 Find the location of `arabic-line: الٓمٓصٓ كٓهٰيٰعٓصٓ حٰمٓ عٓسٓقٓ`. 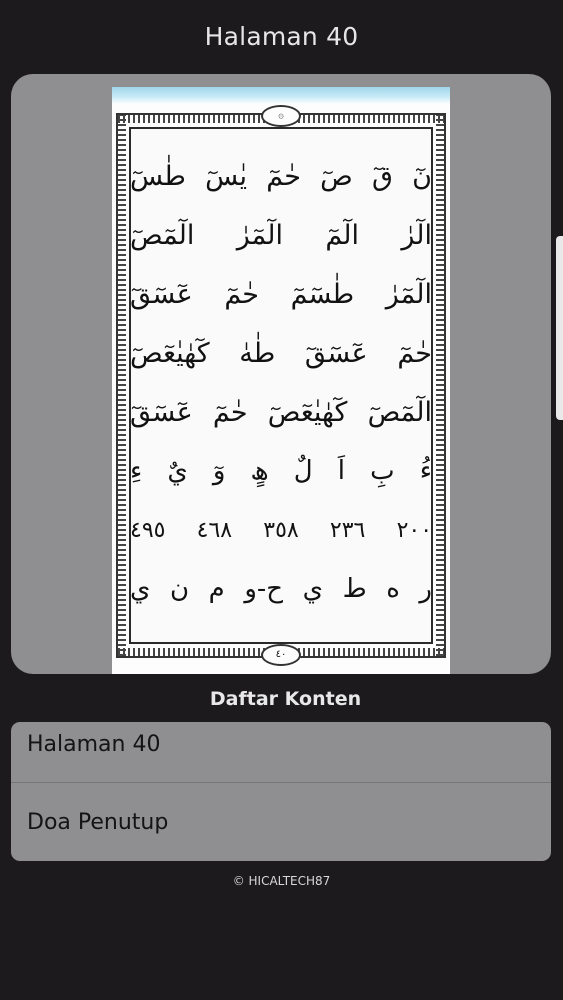

arabic-line: الٓمٓصٓ كٓهٰيٰعٓصٓ حٰمٓ عٓسٓقٓ is located at coordinates (281, 412).